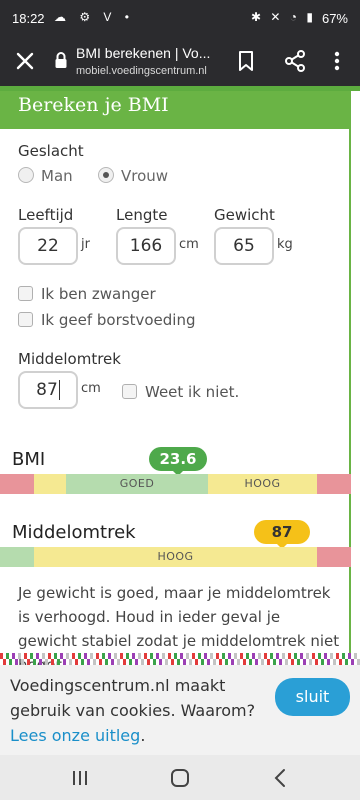 This screenshot has width=360, height=800. What do you see at coordinates (57, 176) in the screenshot?
I see `gender-option-man: Man` at bounding box center [57, 176].